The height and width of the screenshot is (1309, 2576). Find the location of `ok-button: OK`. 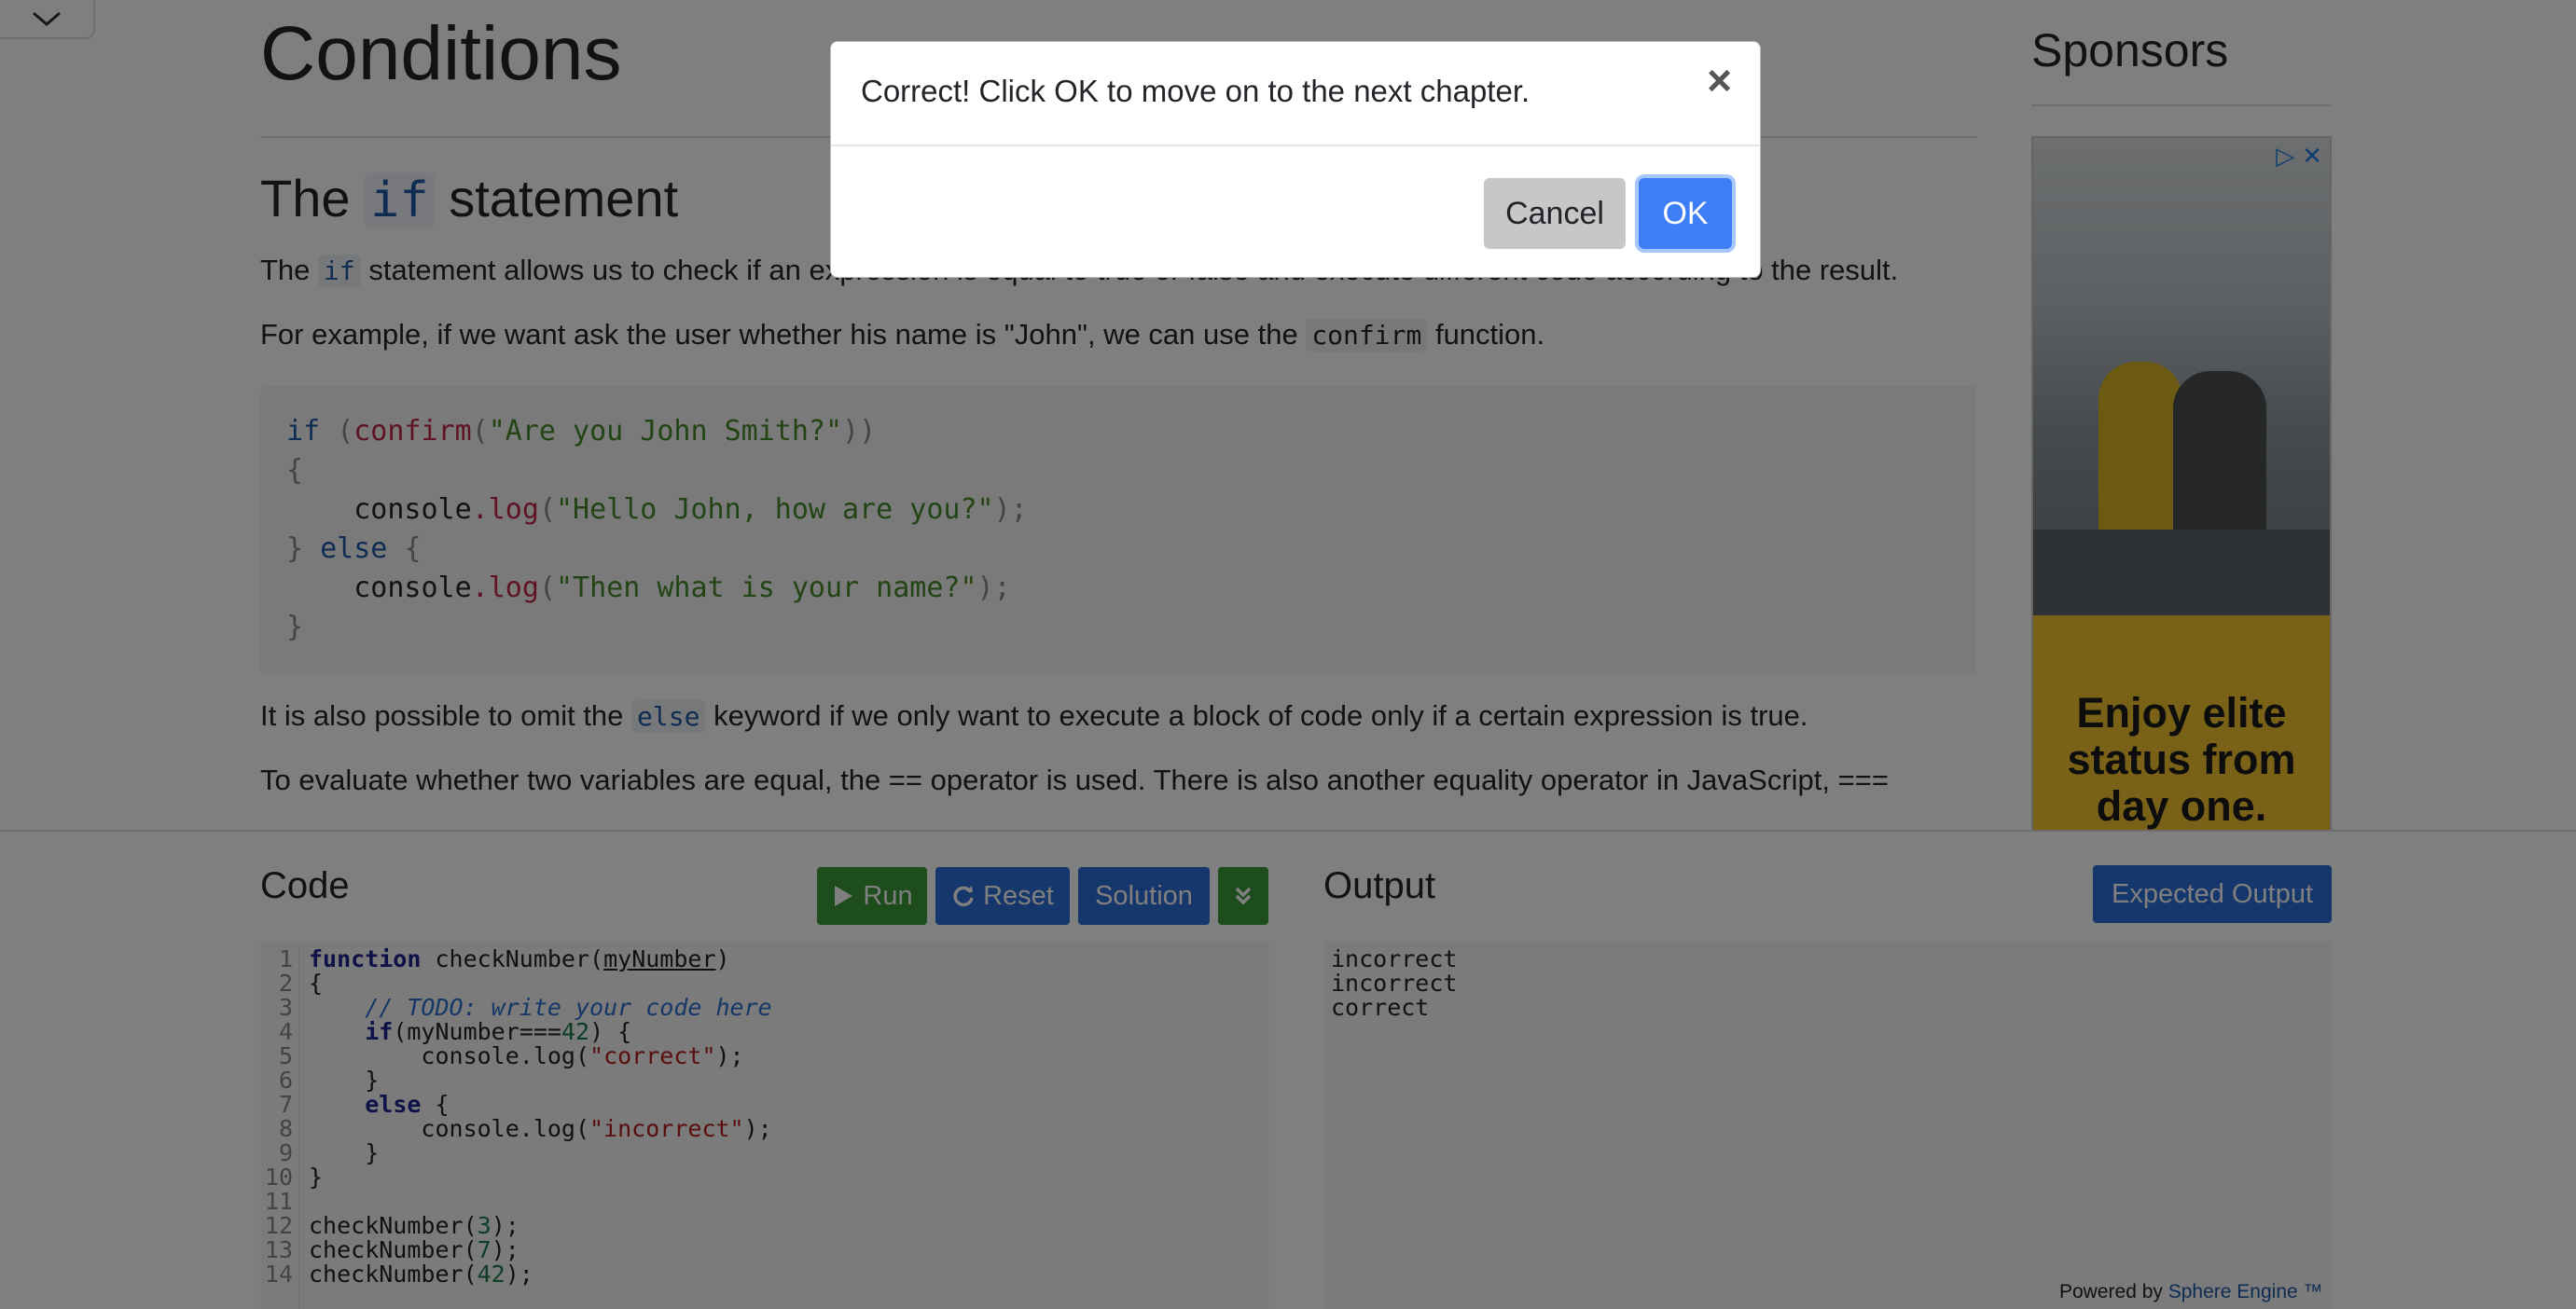

ok-button: OK is located at coordinates (1685, 213).